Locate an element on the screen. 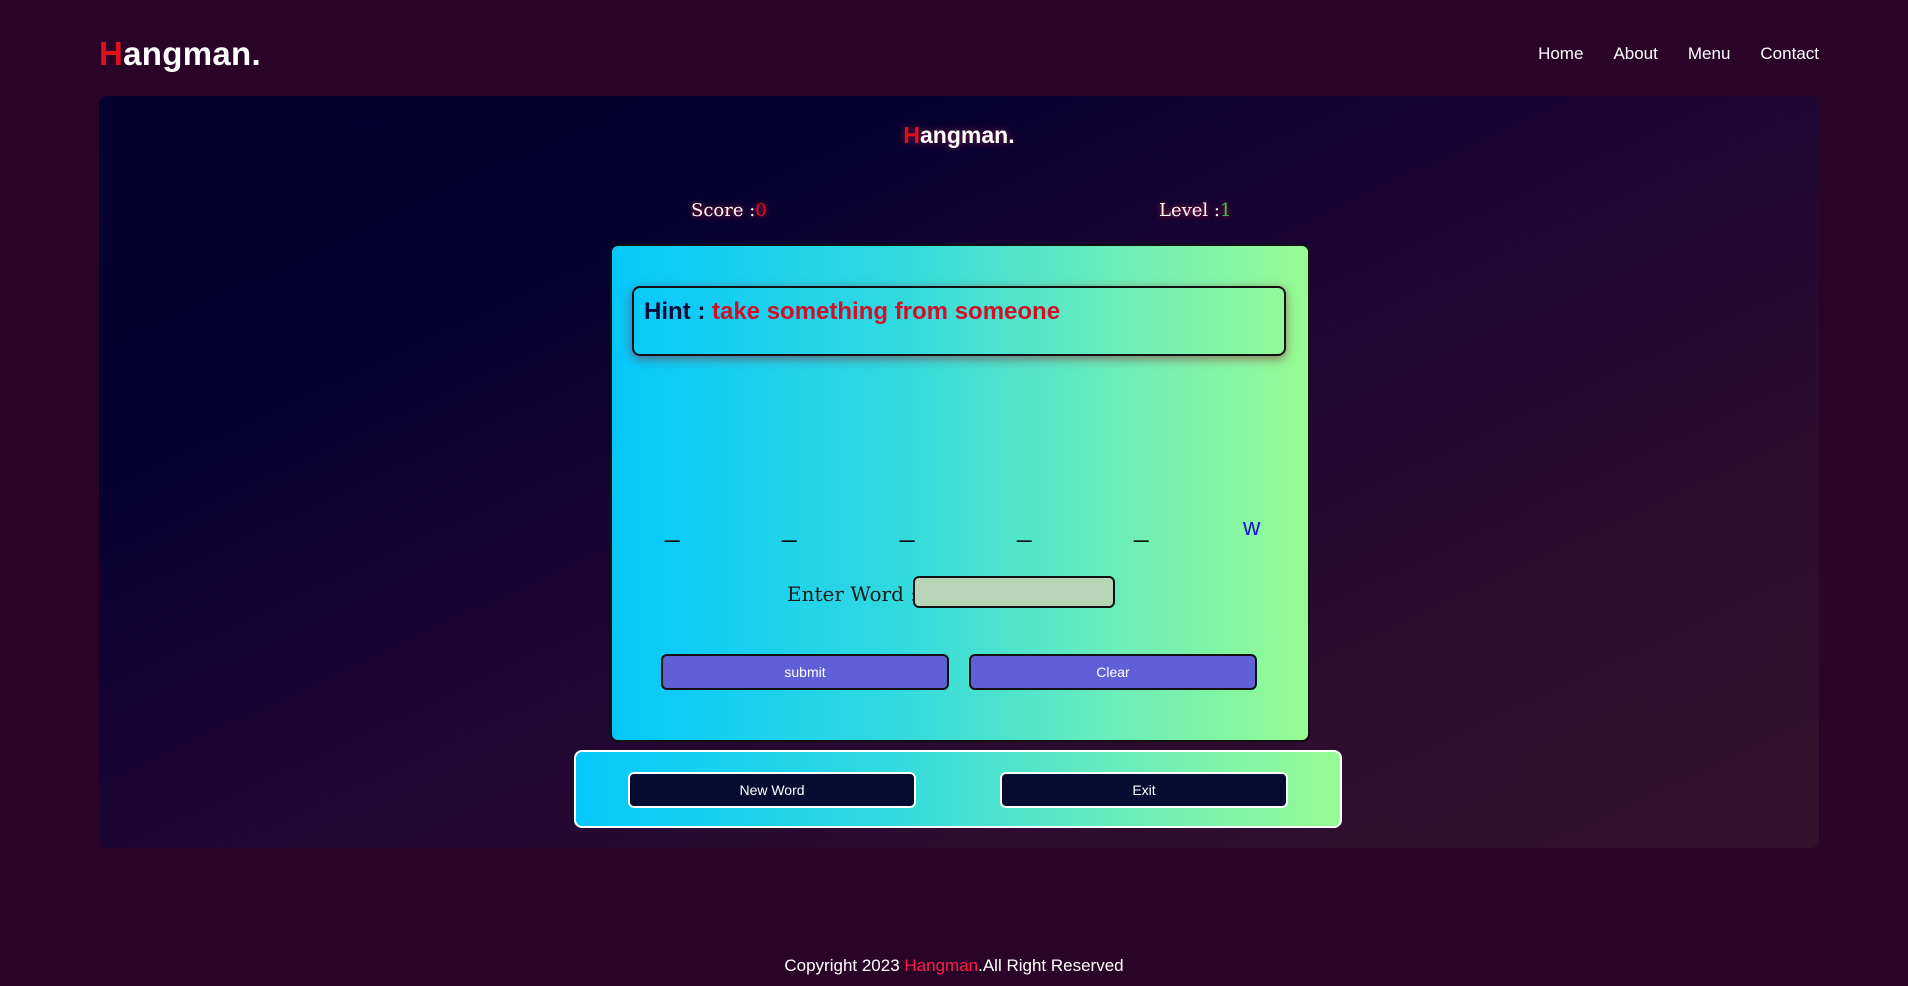 This screenshot has width=1908, height=986. game-title: Hangman. is located at coordinates (959, 135).